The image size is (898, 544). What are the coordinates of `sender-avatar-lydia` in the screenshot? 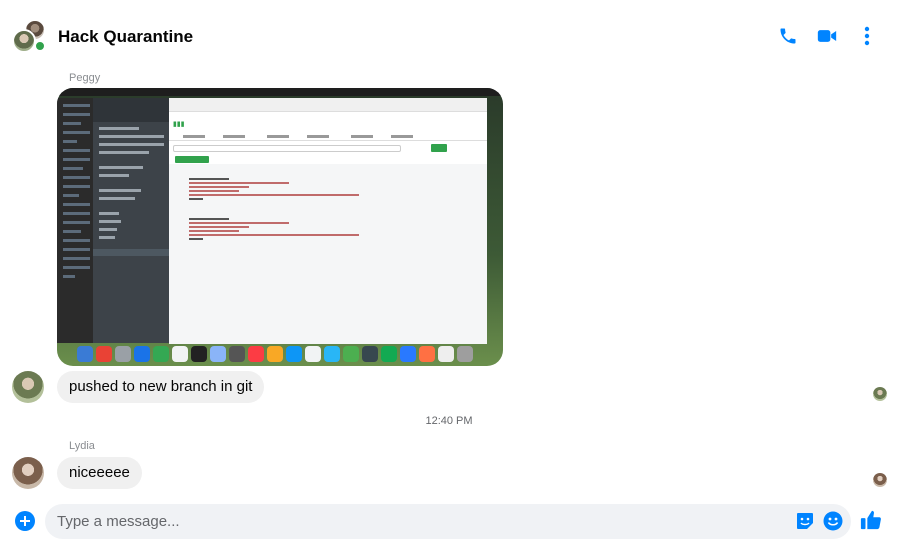 It's located at (28, 473).